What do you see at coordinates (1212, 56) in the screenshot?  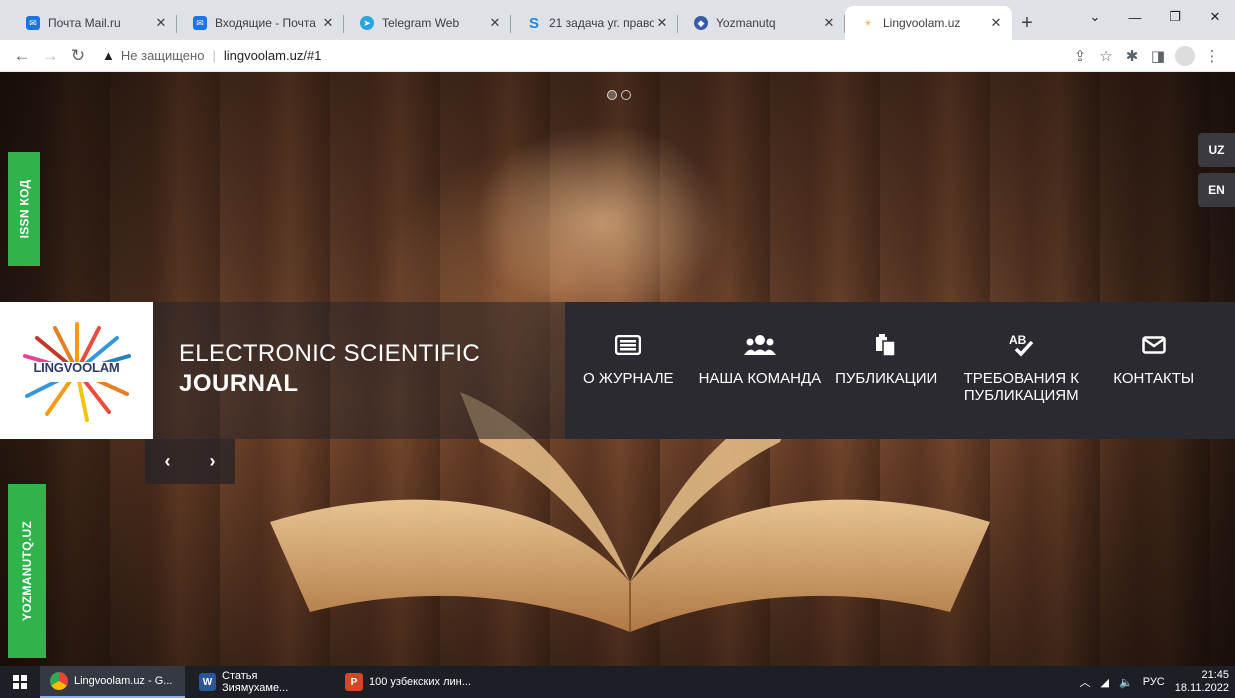 I see `menu-icon: ⋮` at bounding box center [1212, 56].